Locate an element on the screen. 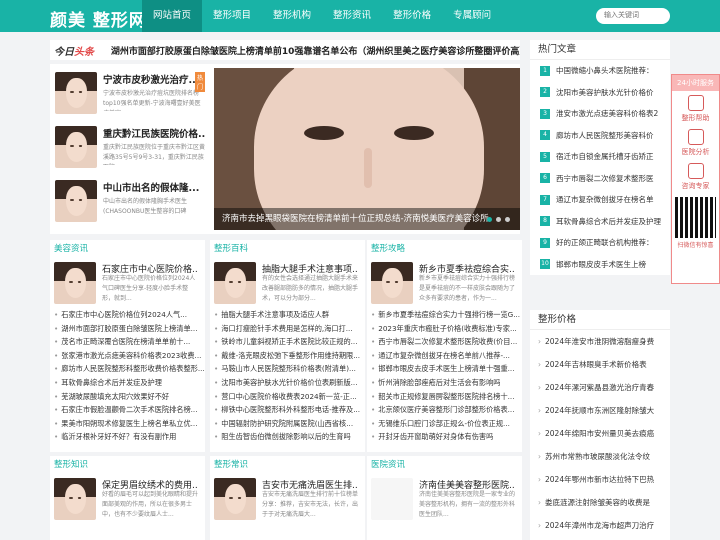  list-item: 耳软骨鼻综合术后并发症及护理 is located at coordinates (129, 383).